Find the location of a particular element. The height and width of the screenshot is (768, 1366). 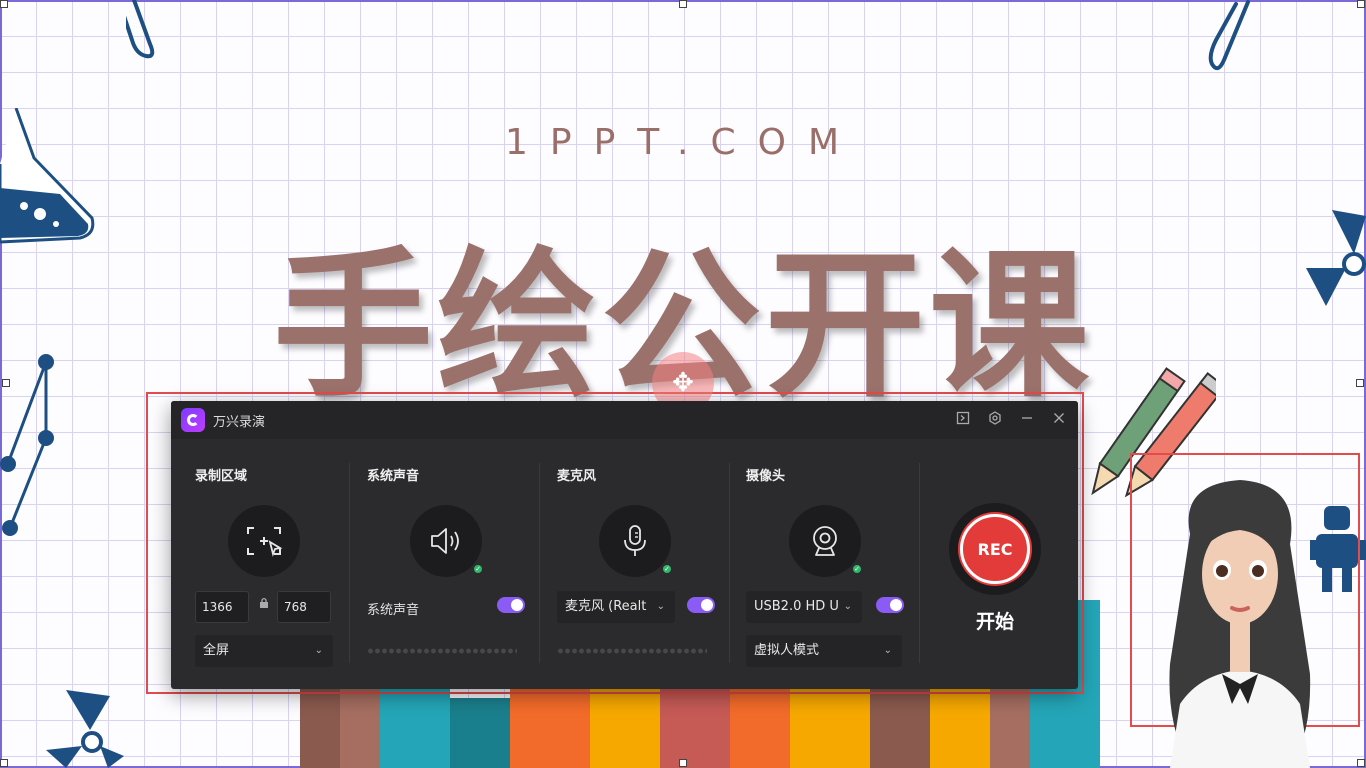

system-audio-toggle is located at coordinates (511, 605).